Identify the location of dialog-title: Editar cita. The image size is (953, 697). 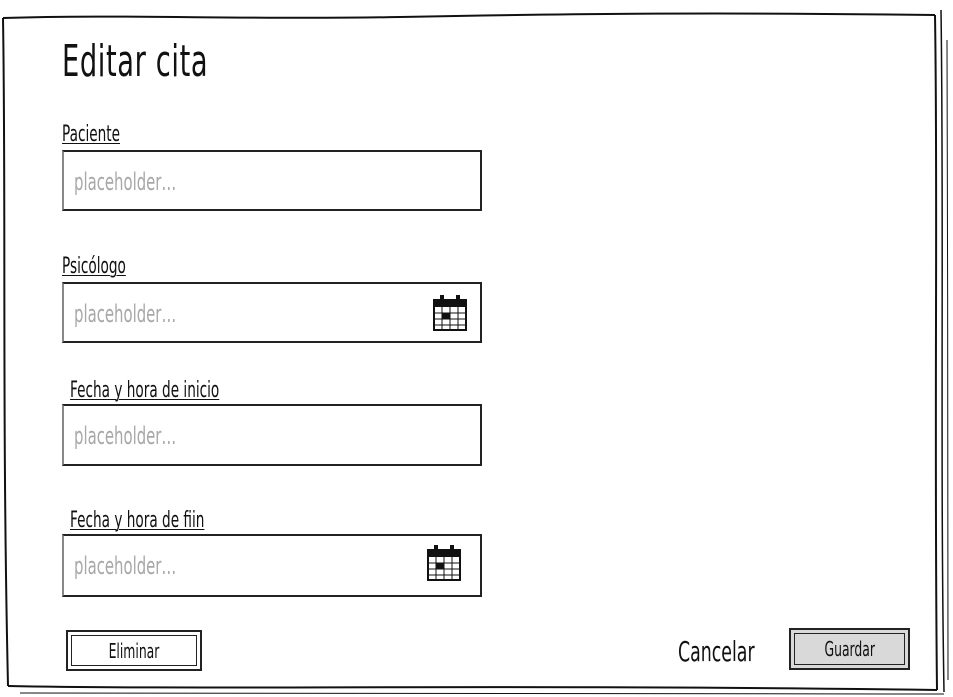
(135, 61).